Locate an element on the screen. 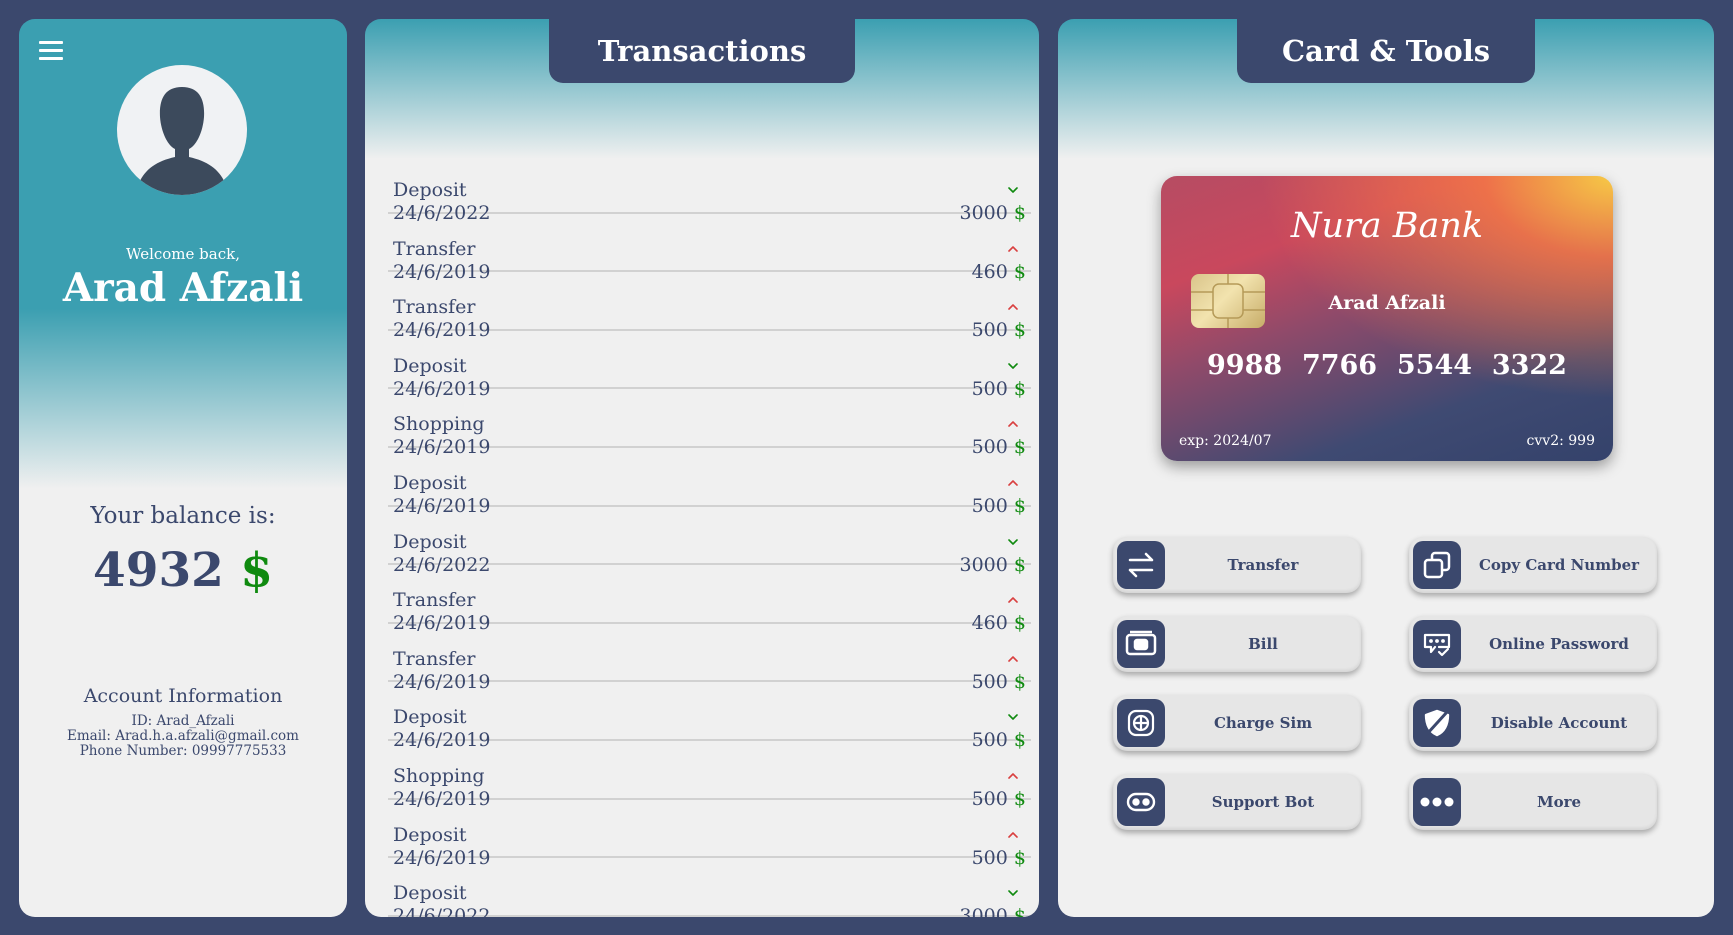 This screenshot has height=935, width=1733. card-expiry: exp: 2024/07 is located at coordinates (1225, 441).